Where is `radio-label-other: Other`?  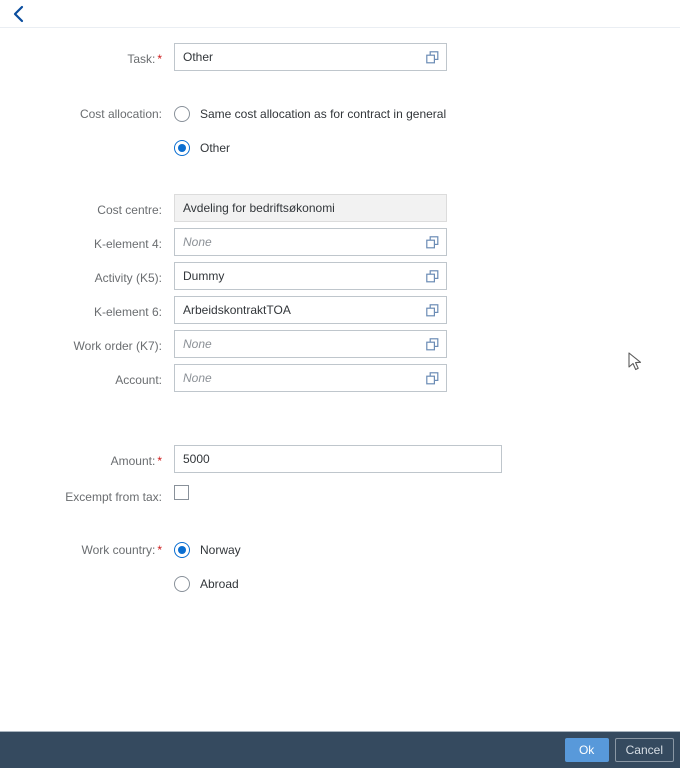 radio-label-other: Other is located at coordinates (215, 148).